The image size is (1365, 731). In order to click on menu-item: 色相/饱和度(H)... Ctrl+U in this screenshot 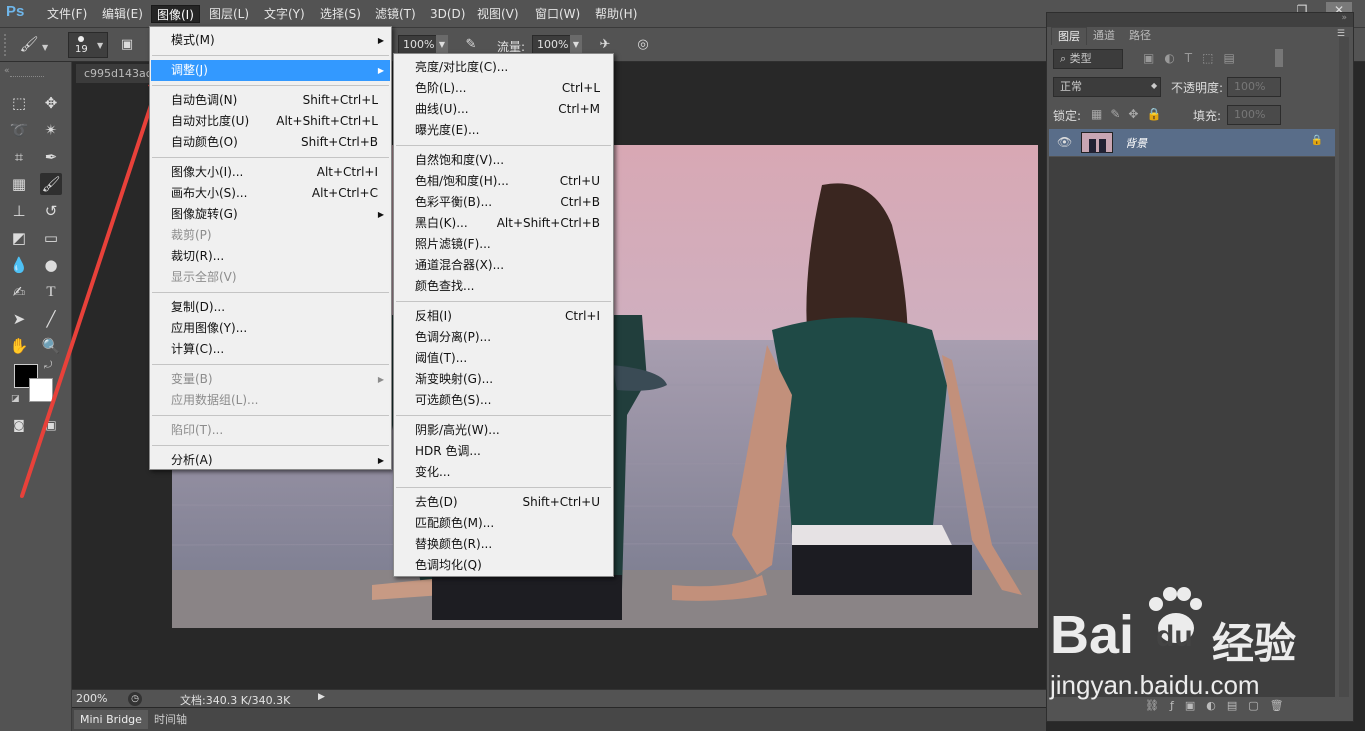, I will do `click(503, 181)`.